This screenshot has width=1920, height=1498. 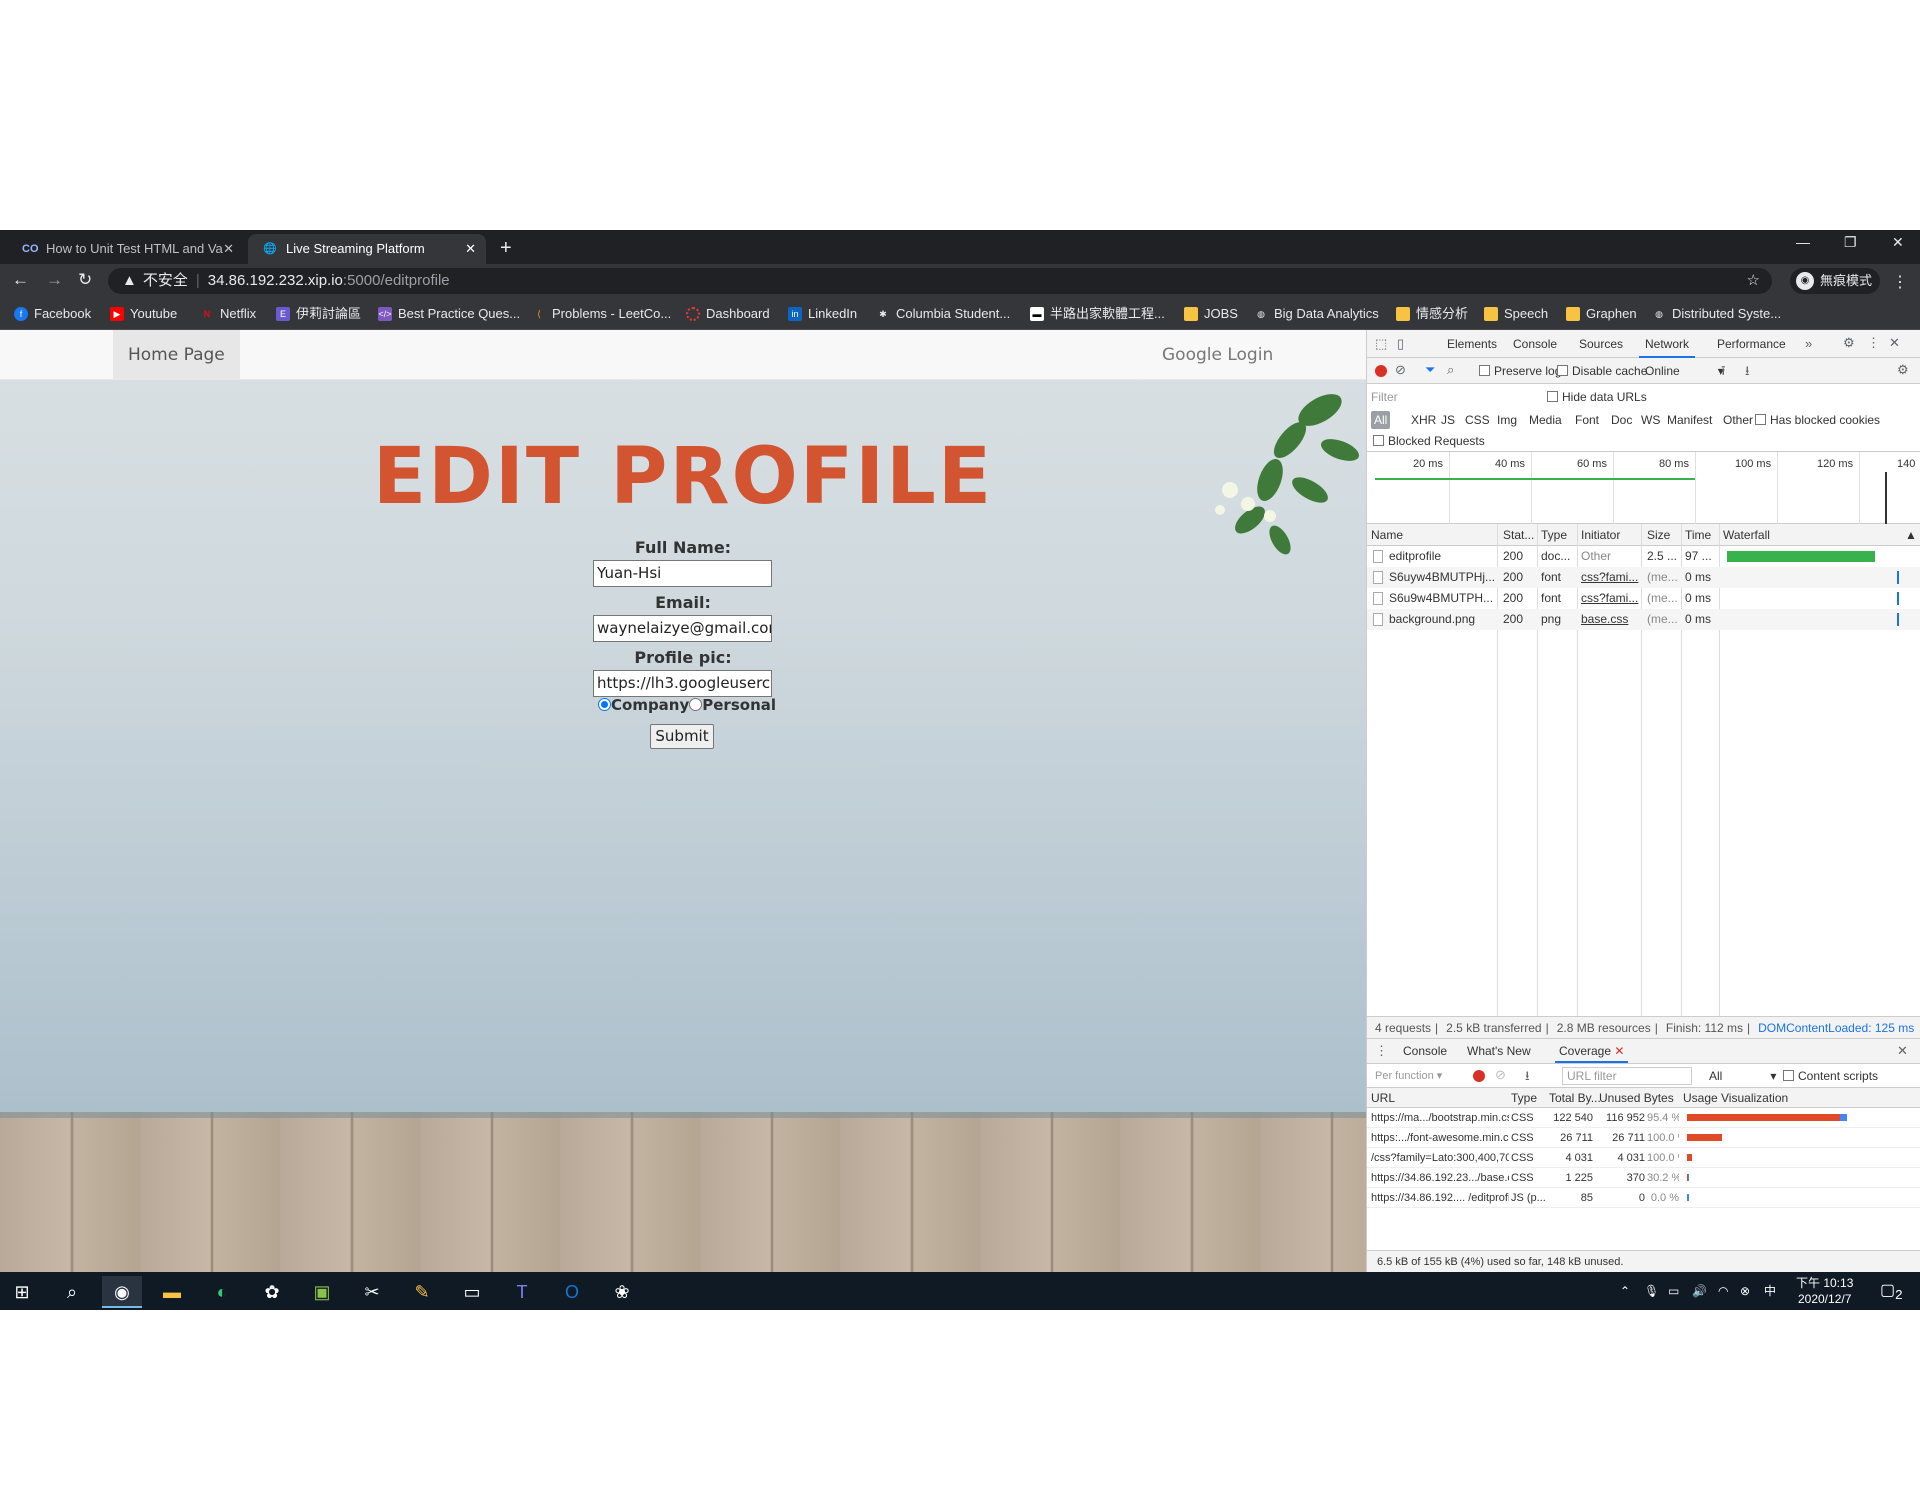 What do you see at coordinates (1699, 1291) in the screenshot?
I see `volume-icon: 🔊` at bounding box center [1699, 1291].